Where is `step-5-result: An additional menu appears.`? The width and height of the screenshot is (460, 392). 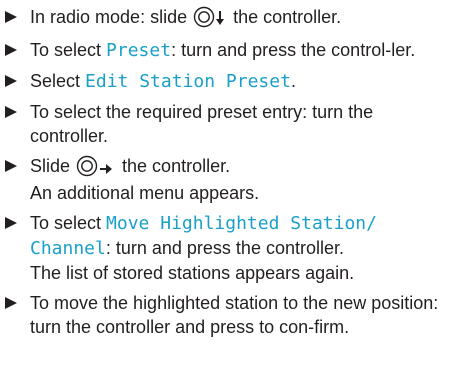
step-5-result: An additional menu appears. is located at coordinates (145, 193).